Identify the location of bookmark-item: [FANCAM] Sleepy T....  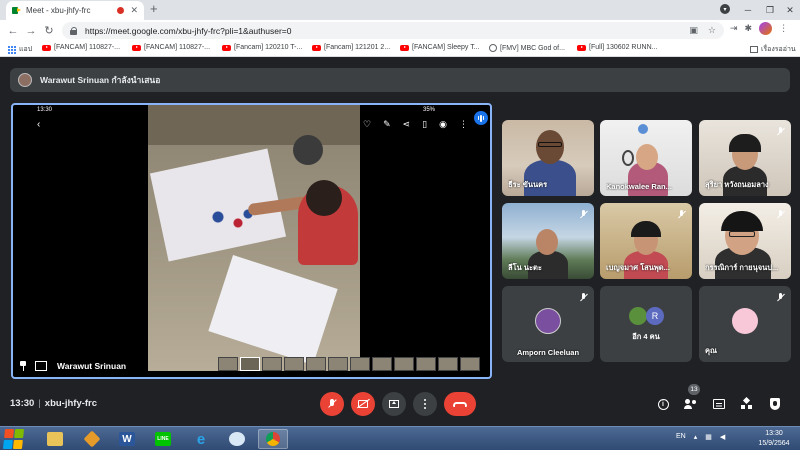
(440, 47).